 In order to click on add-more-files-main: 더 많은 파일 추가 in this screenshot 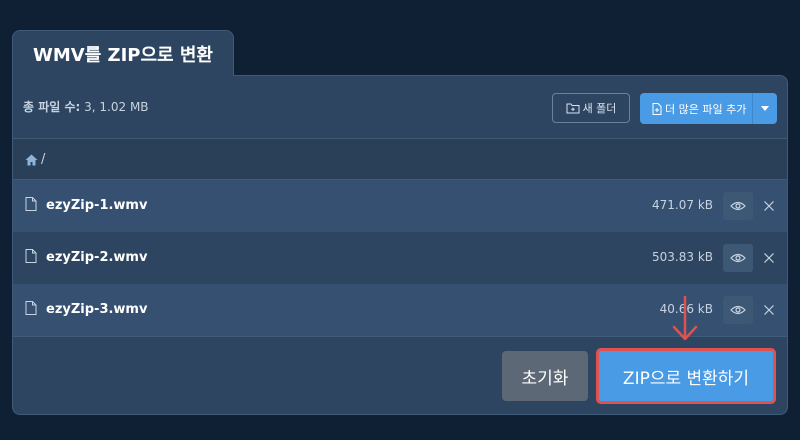, I will do `click(696, 108)`.